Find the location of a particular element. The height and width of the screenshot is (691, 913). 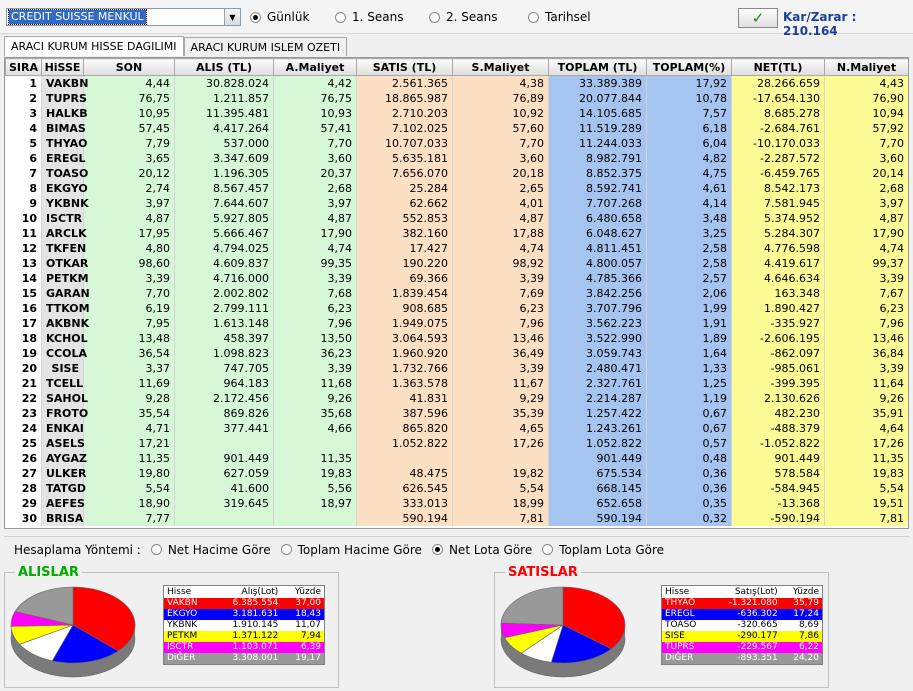

column-header: SIRA is located at coordinates (23, 67).